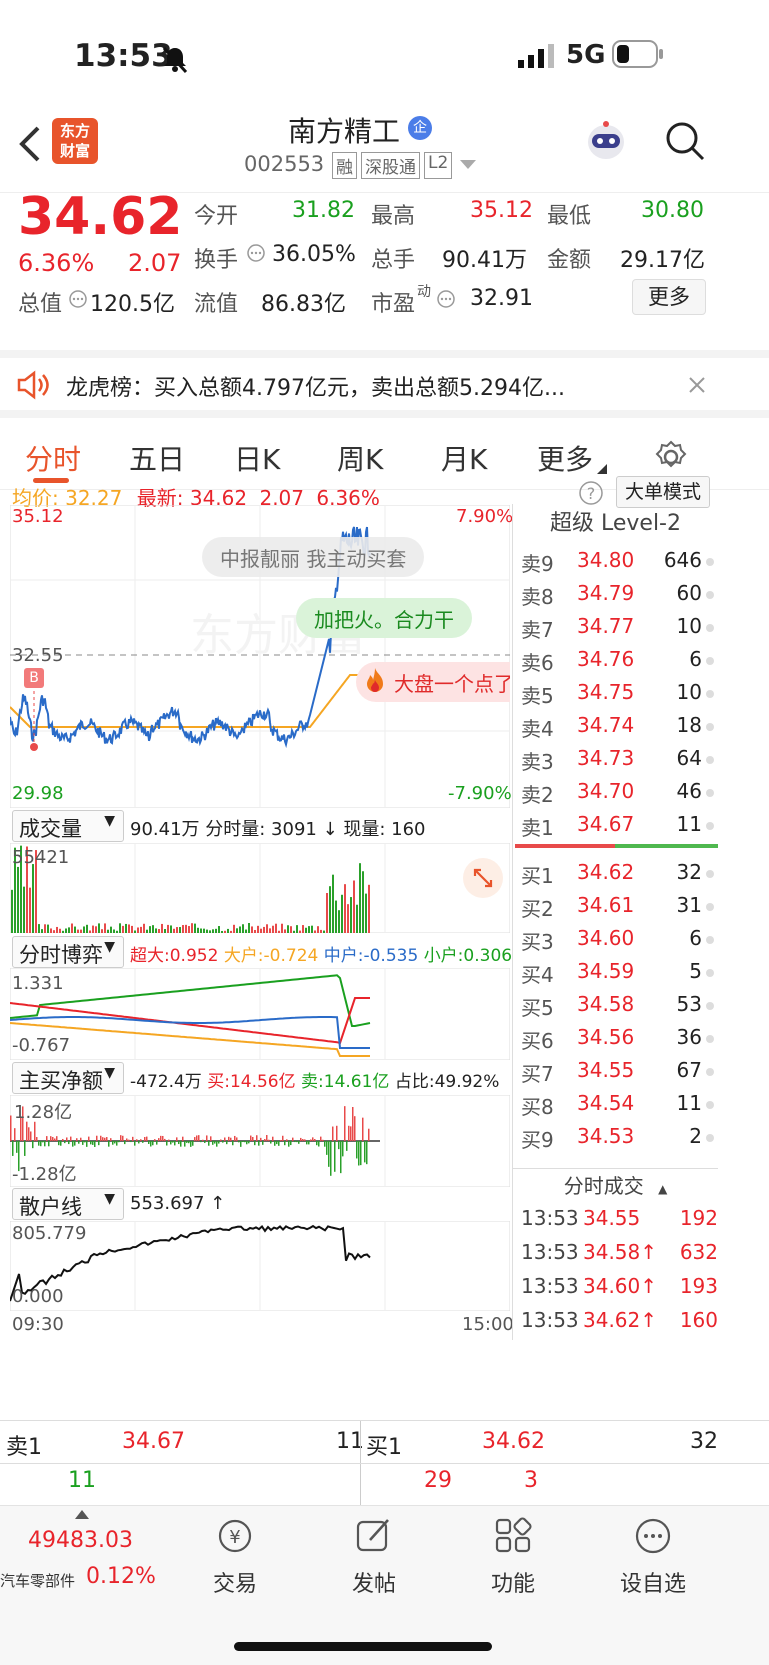  I want to click on trades-header: 分时成交 ▲, so click(615, 1185).